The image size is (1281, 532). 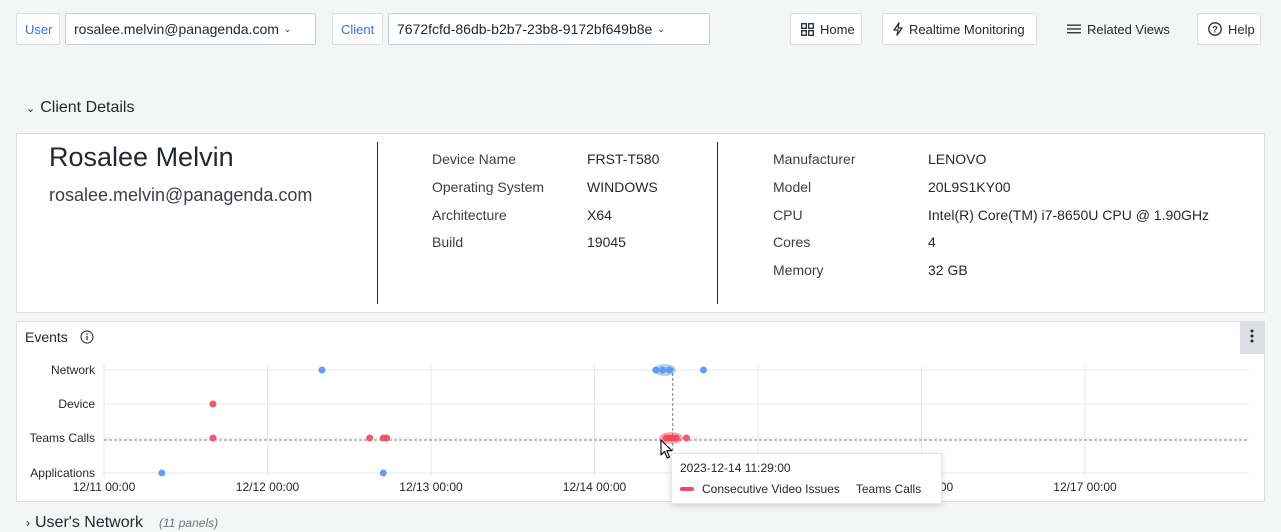 I want to click on manufacturer-value: LENOVO, so click(x=957, y=159).